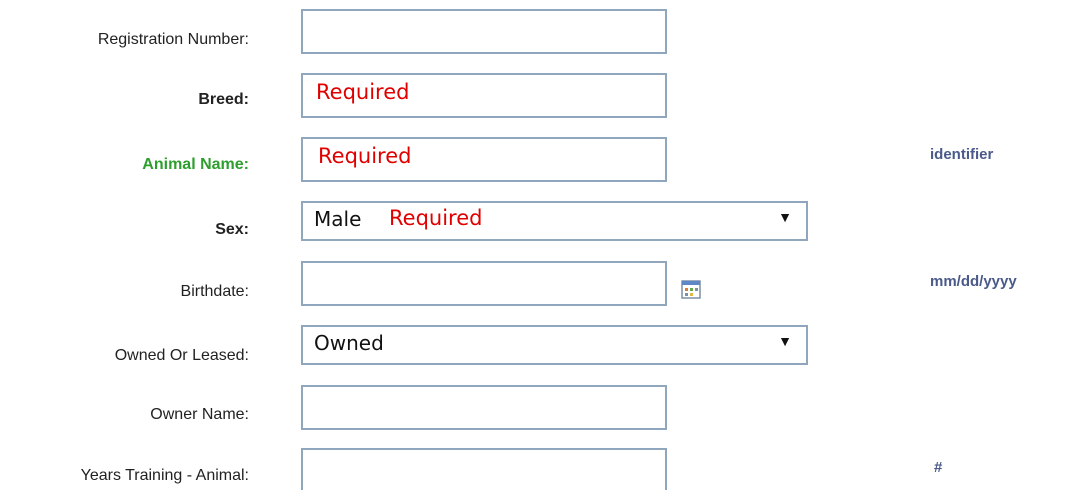  What do you see at coordinates (214, 291) in the screenshot?
I see `birthdate-label: Birthdate:` at bounding box center [214, 291].